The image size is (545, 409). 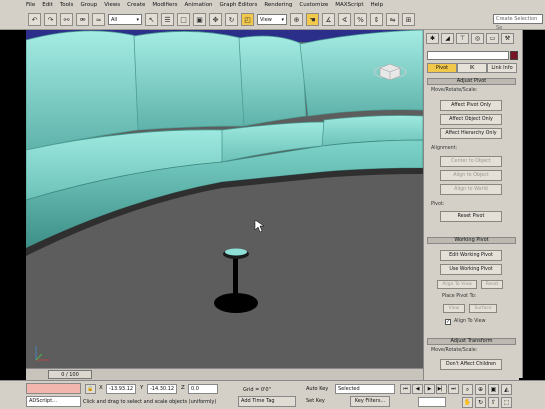 I want to click on reset-pivot-button: Reset Pivot, so click(x=471, y=216).